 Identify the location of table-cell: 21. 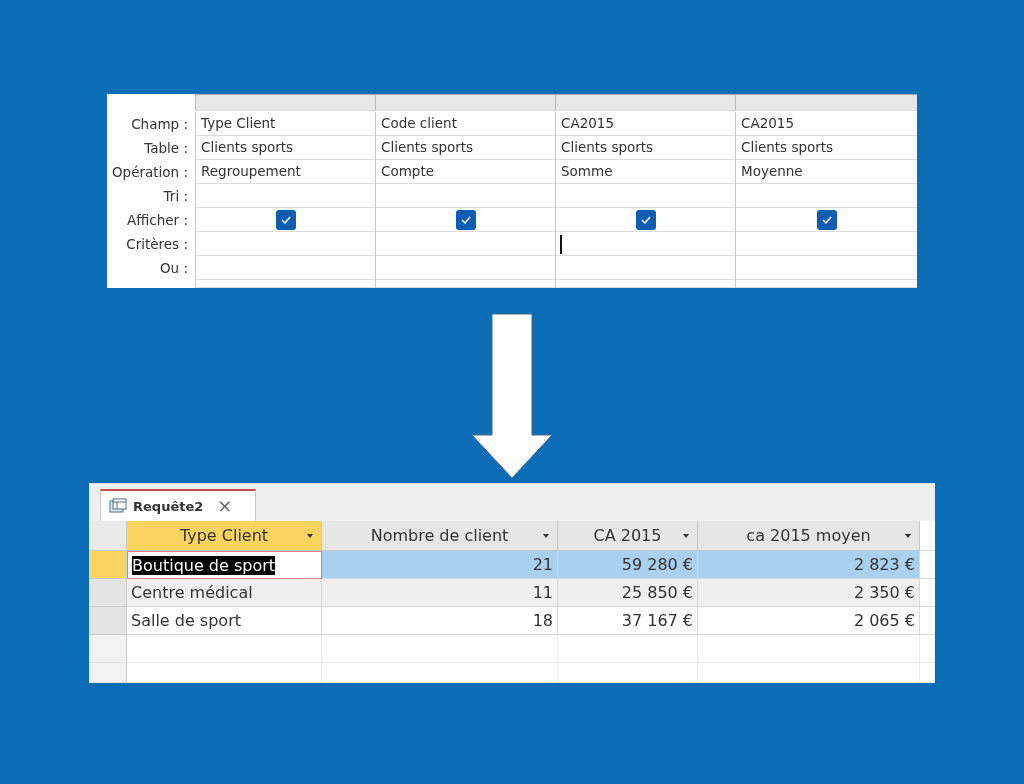
(440, 565).